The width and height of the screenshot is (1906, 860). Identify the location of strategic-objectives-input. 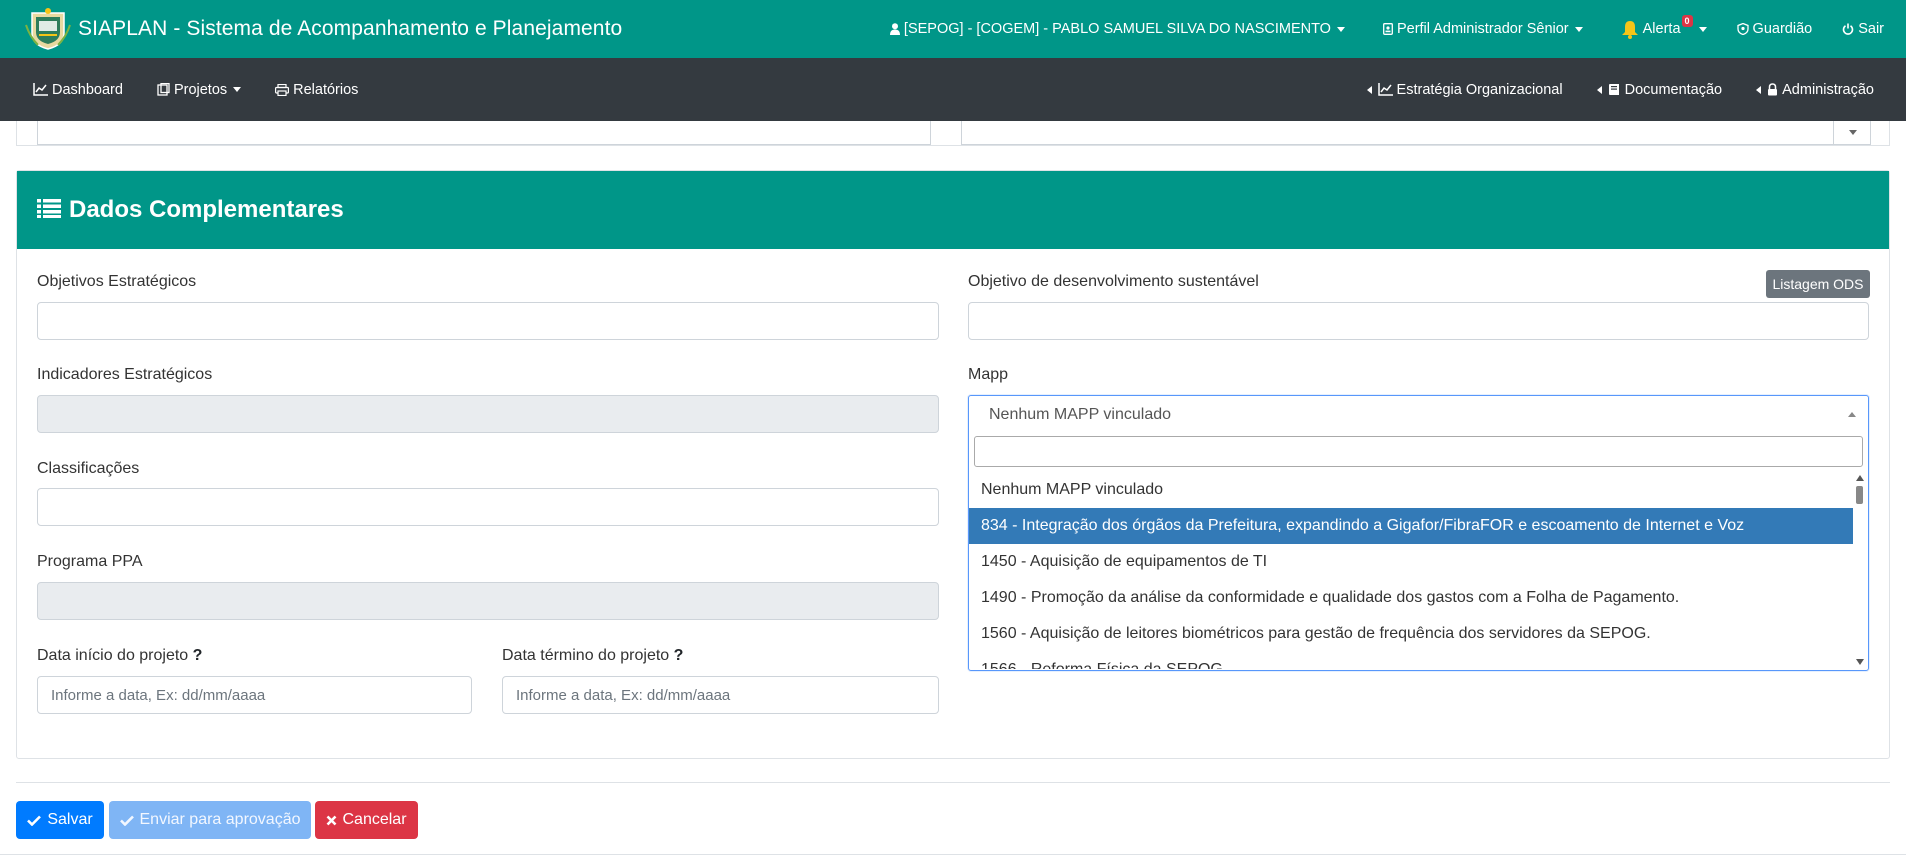
(488, 321).